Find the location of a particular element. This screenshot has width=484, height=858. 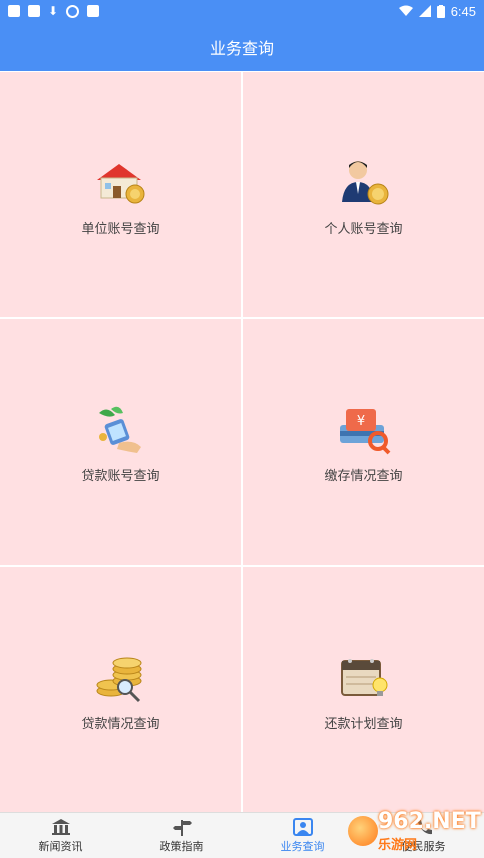

nav-label: 业务查询 is located at coordinates (302, 846).